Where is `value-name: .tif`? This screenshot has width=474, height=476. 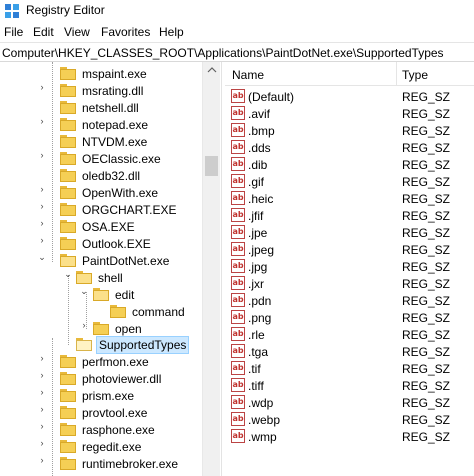 value-name: .tif is located at coordinates (254, 369).